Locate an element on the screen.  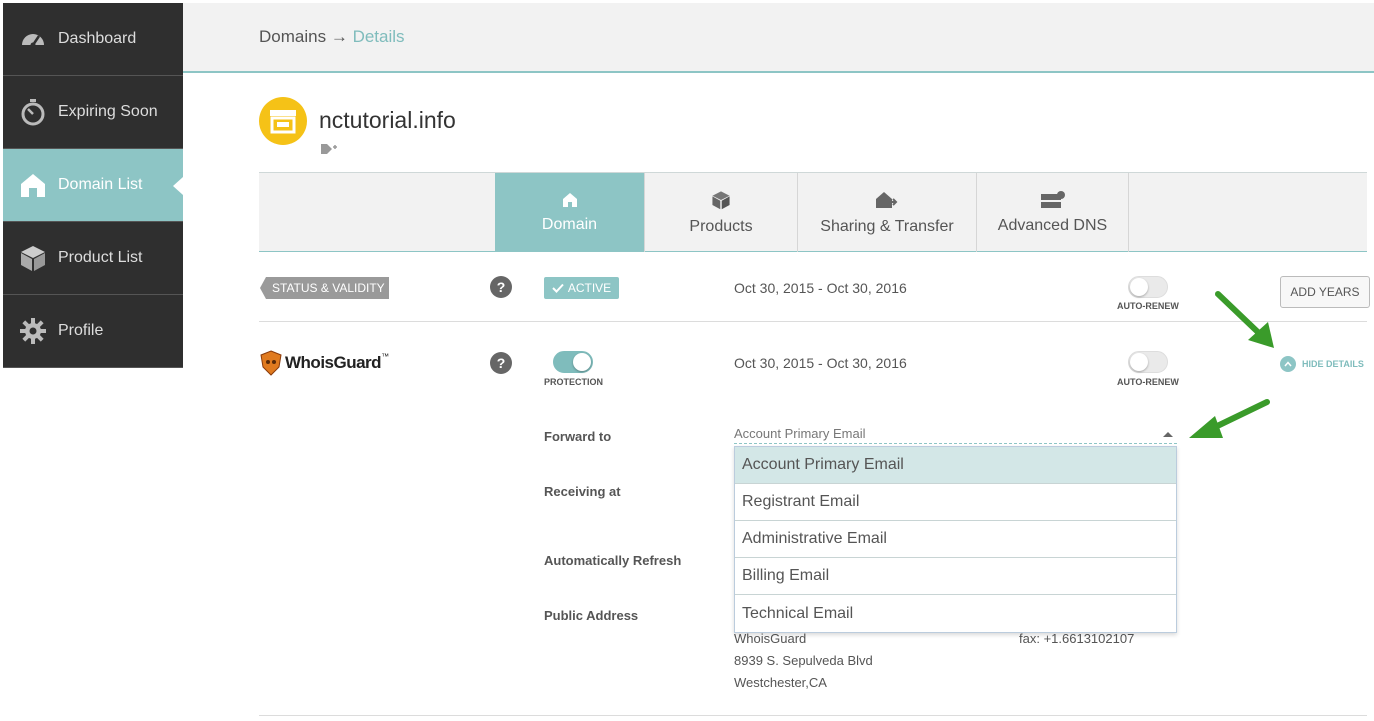
breadcrumb: Domains → Details is located at coordinates (332, 37).